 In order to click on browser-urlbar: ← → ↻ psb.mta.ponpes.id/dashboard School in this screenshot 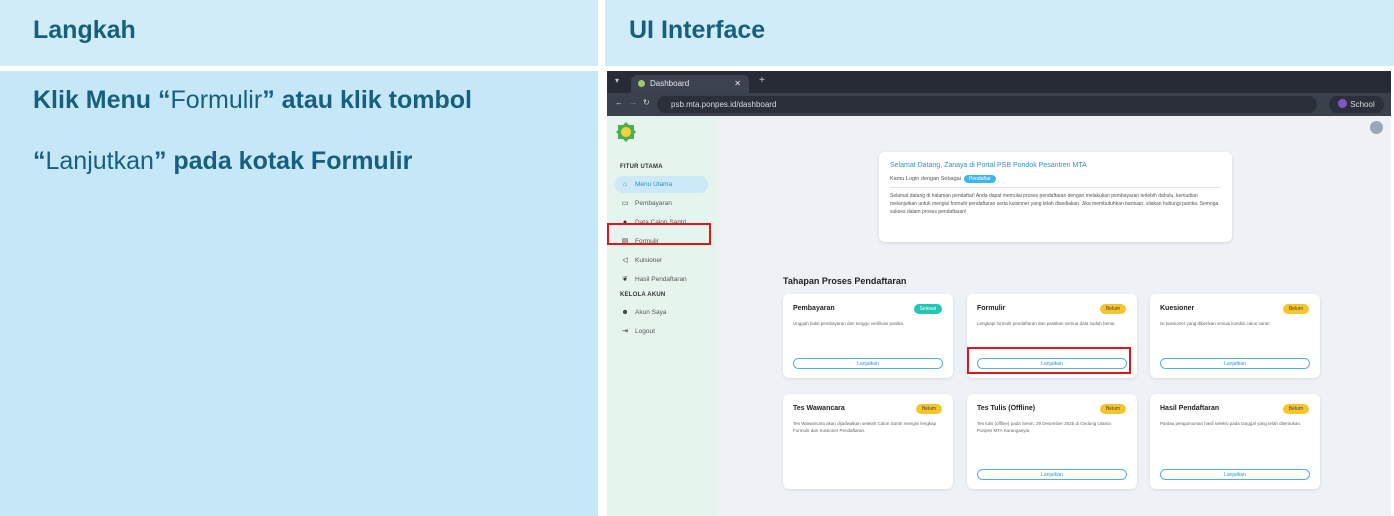, I will do `click(999, 104)`.